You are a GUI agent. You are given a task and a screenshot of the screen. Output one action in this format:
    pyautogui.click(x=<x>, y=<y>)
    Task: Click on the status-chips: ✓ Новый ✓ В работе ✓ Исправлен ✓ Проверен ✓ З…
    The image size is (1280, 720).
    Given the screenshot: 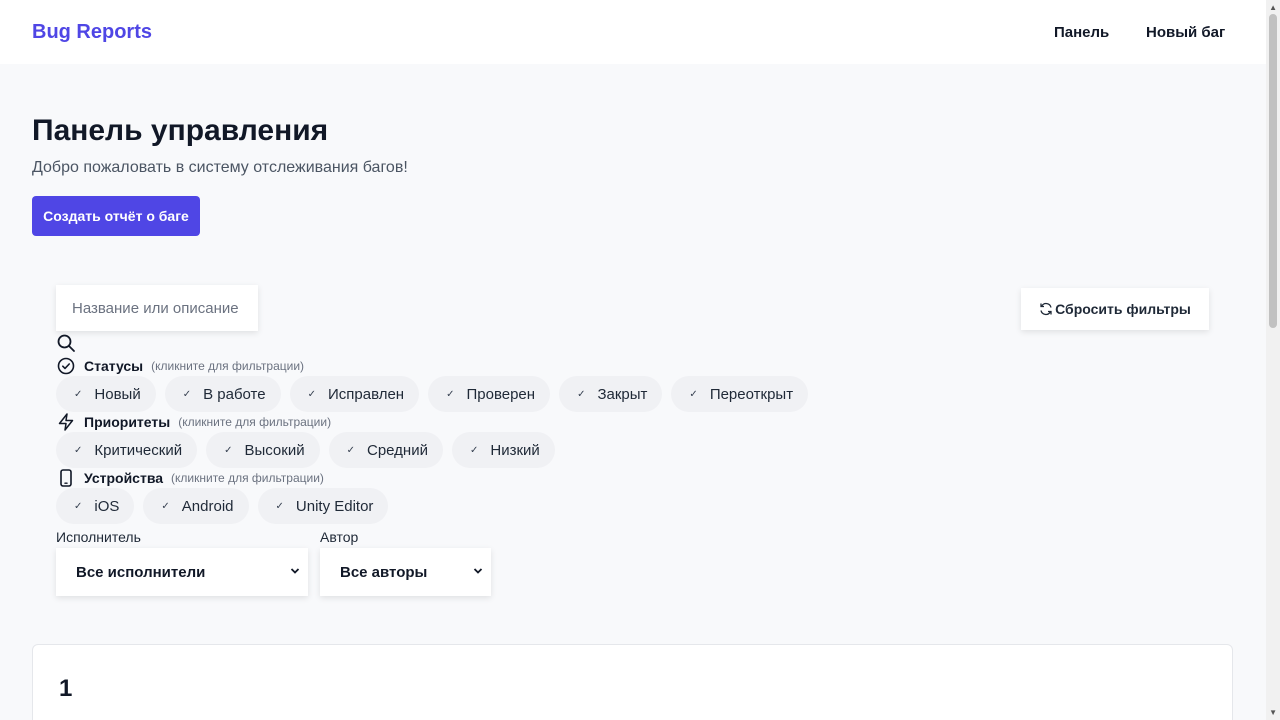 What is the action you would take?
    pyautogui.click(x=432, y=394)
    